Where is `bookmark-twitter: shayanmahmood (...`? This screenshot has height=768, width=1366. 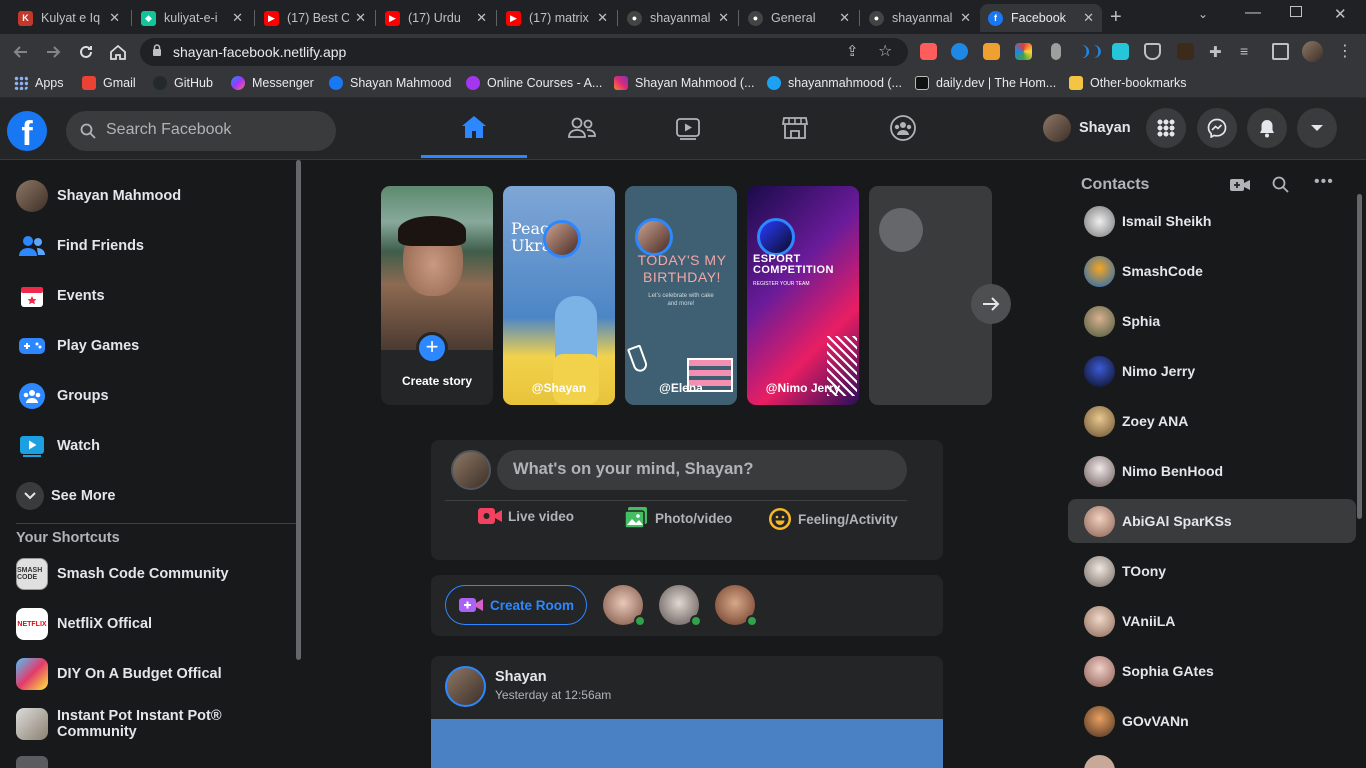 bookmark-twitter: shayanmahmood (... is located at coordinates (834, 83).